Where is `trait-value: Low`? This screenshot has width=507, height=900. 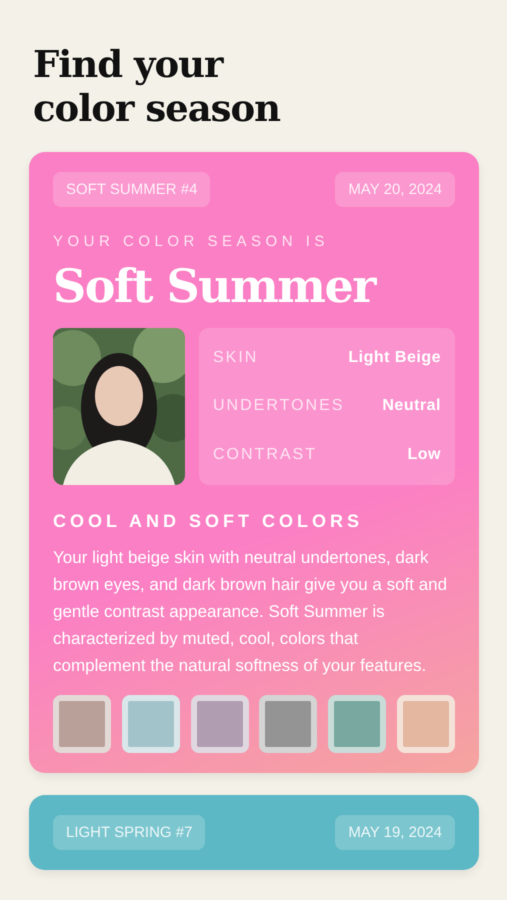 trait-value: Low is located at coordinates (424, 455).